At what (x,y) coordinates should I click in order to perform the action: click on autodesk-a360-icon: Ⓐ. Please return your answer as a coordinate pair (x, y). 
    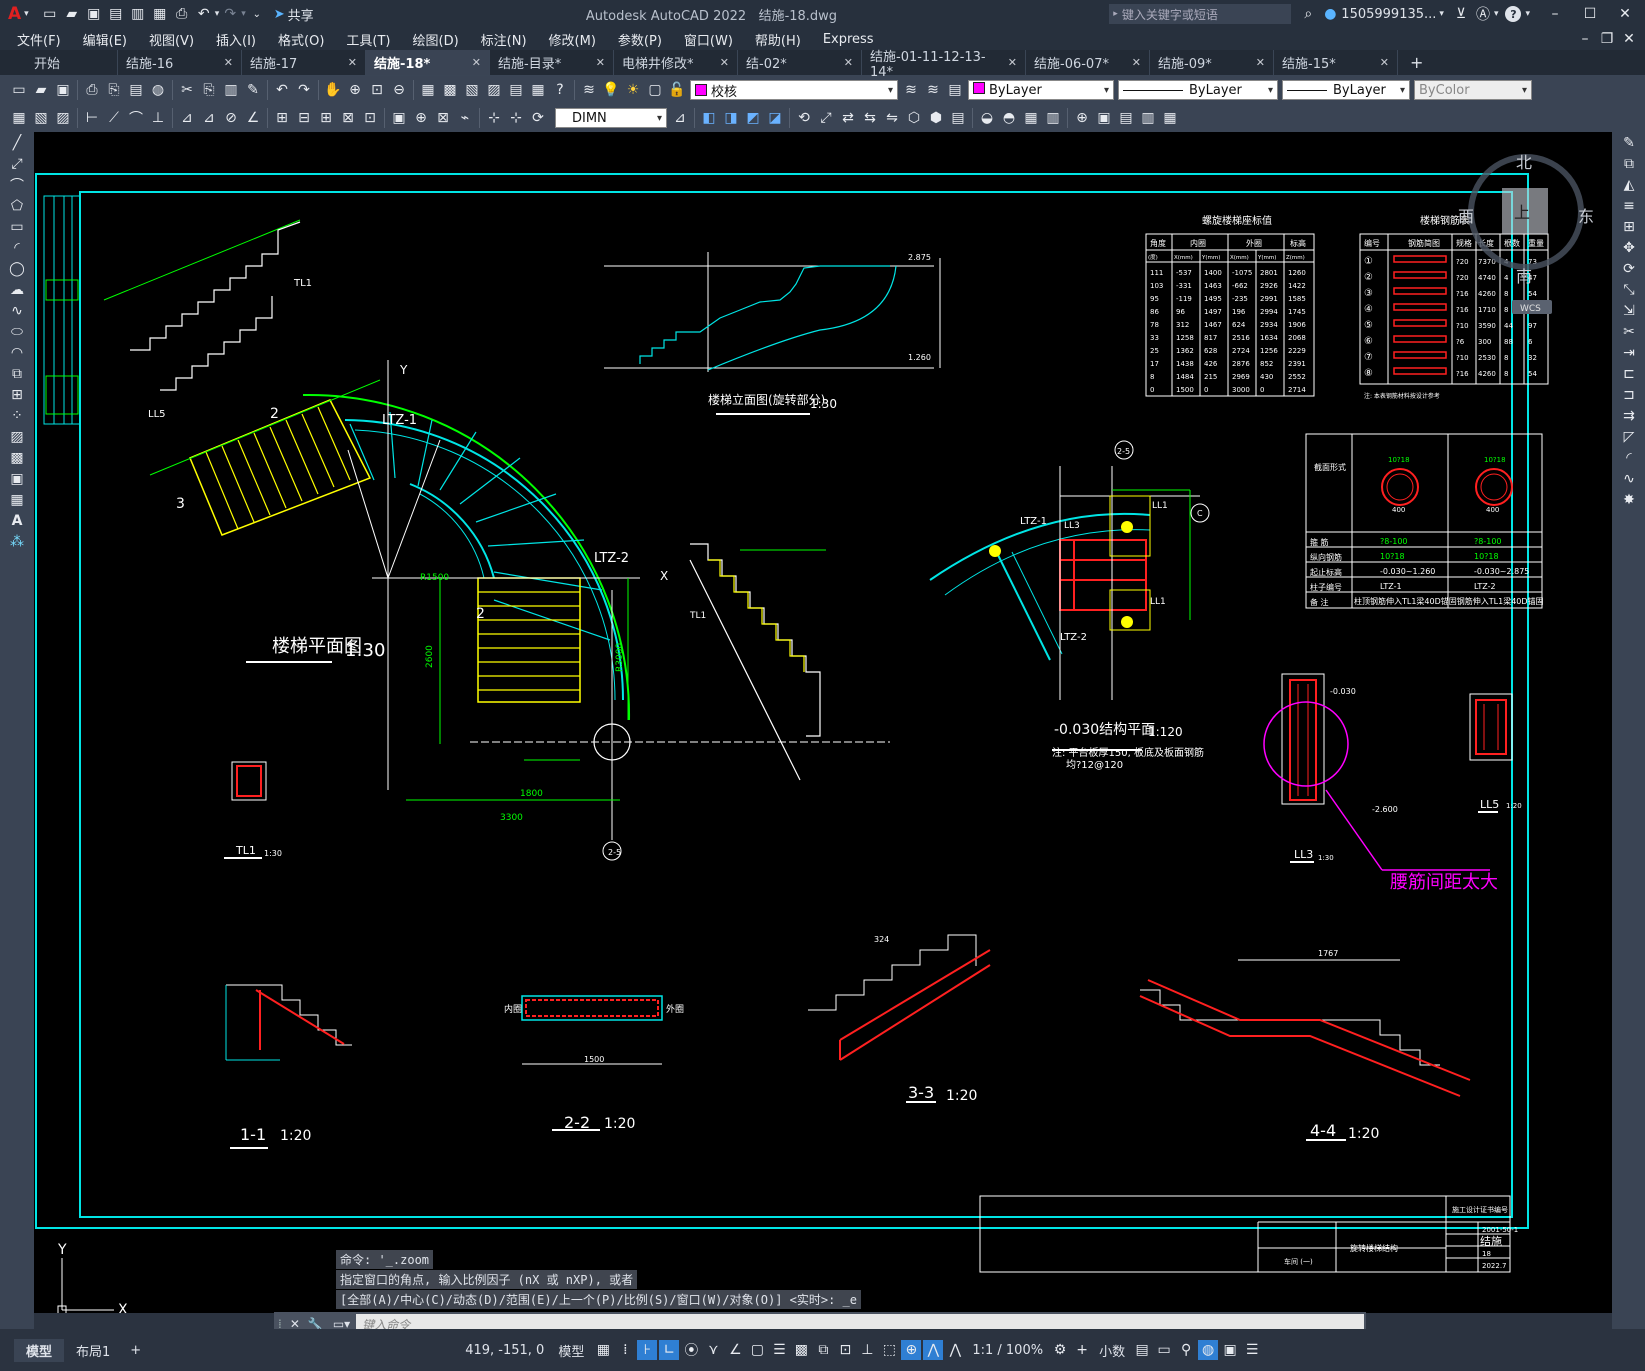
    Looking at the image, I should click on (1483, 14).